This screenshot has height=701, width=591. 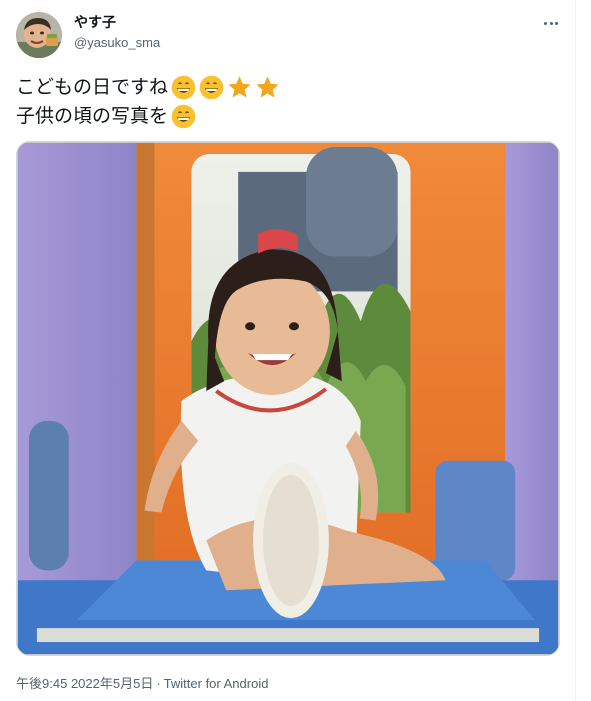 I want to click on tweet-text-line-1-text: こどもの日ですね, so click(x=92, y=87).